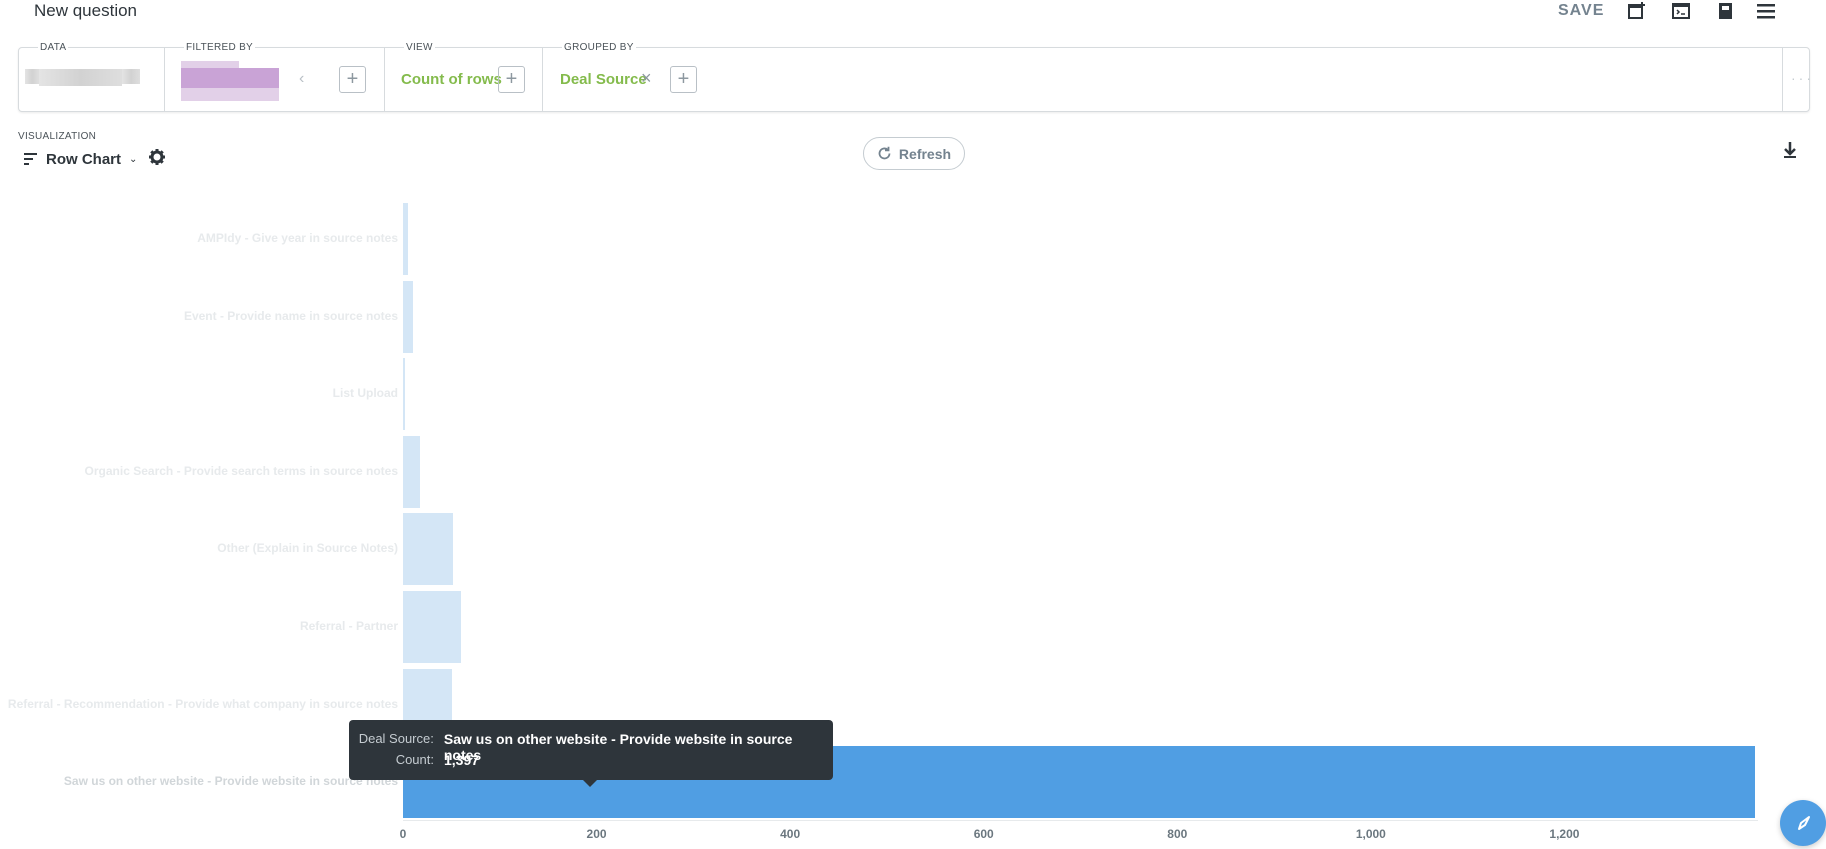  I want to click on x-tick-label: 600, so click(983, 834).